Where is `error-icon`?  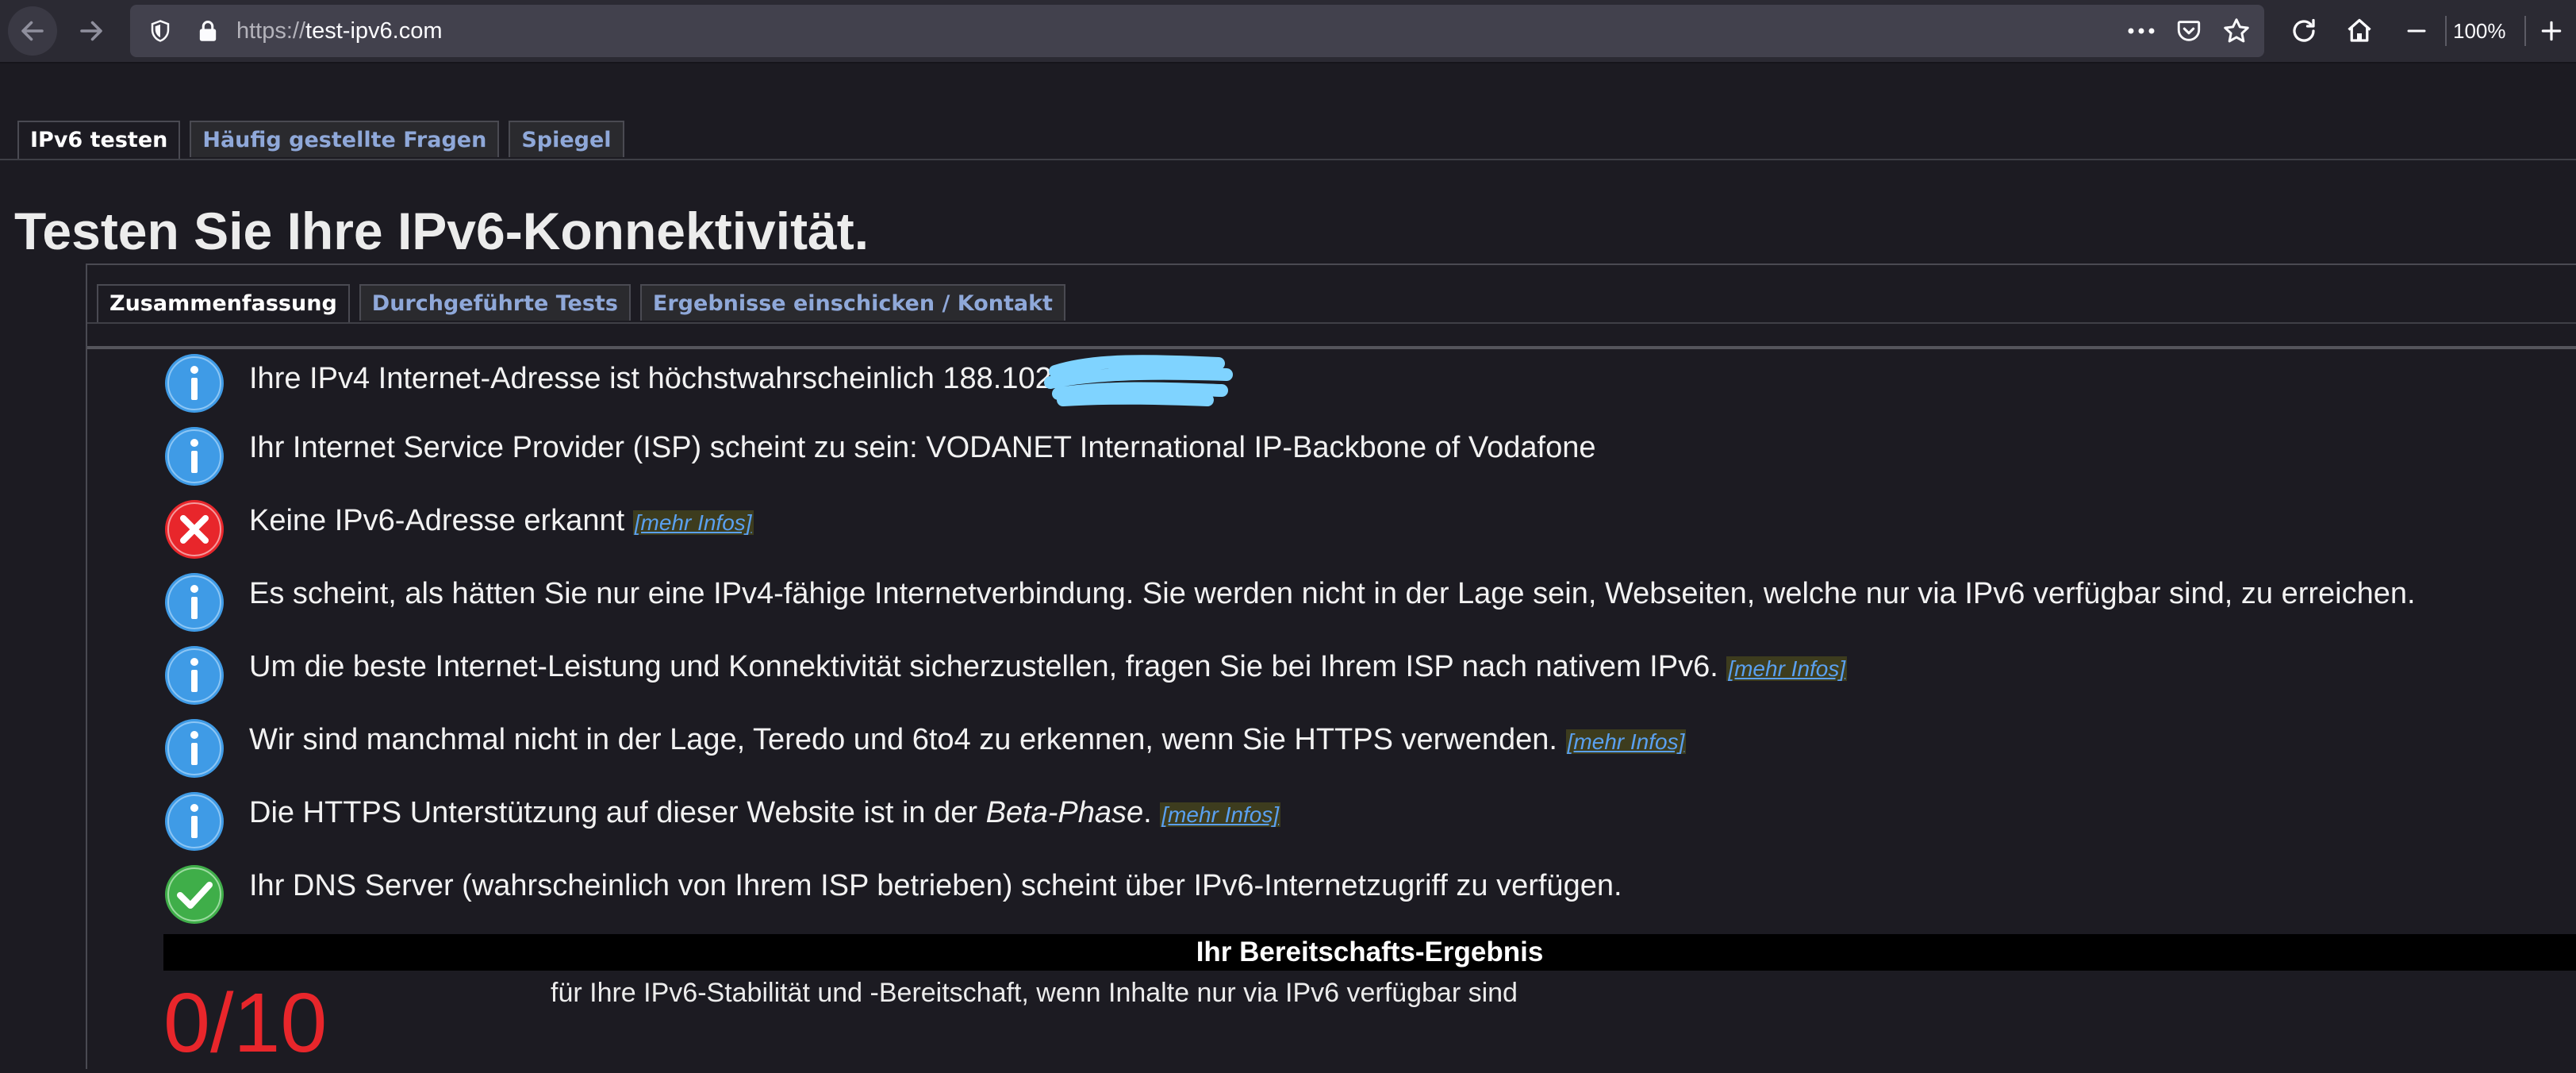
error-icon is located at coordinates (194, 529).